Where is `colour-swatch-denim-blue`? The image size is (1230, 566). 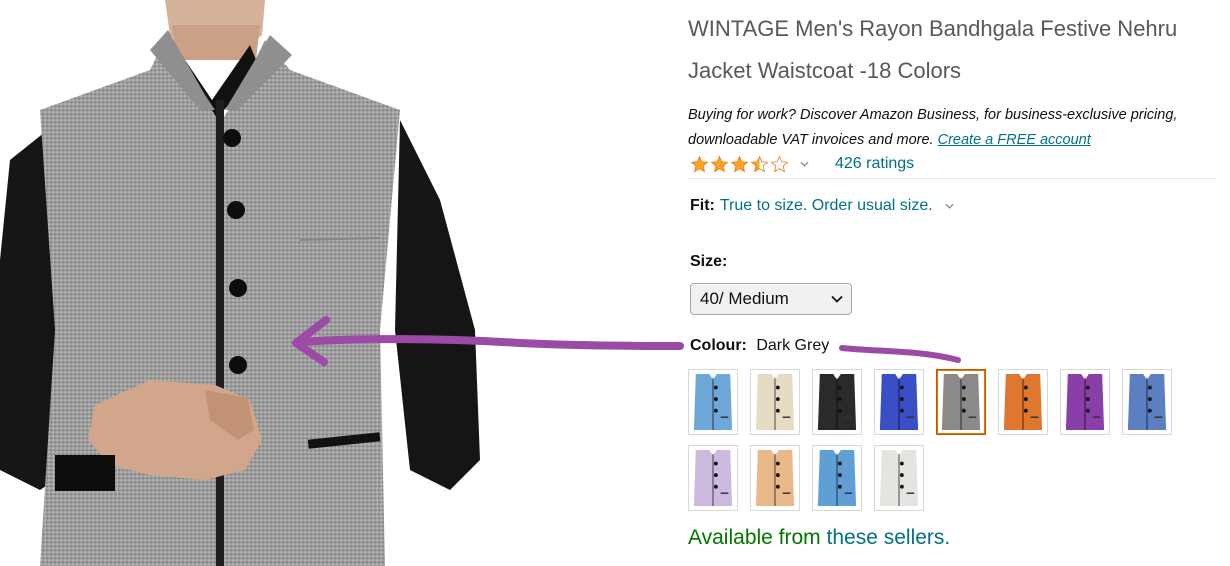 colour-swatch-denim-blue is located at coordinates (1147, 402).